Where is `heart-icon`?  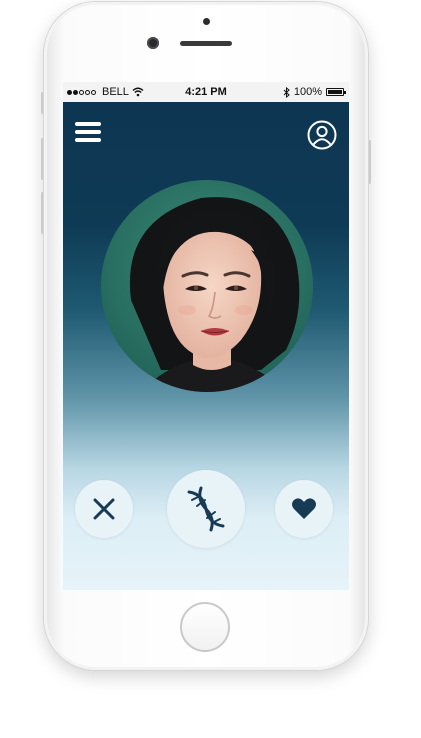 heart-icon is located at coordinates (304, 508).